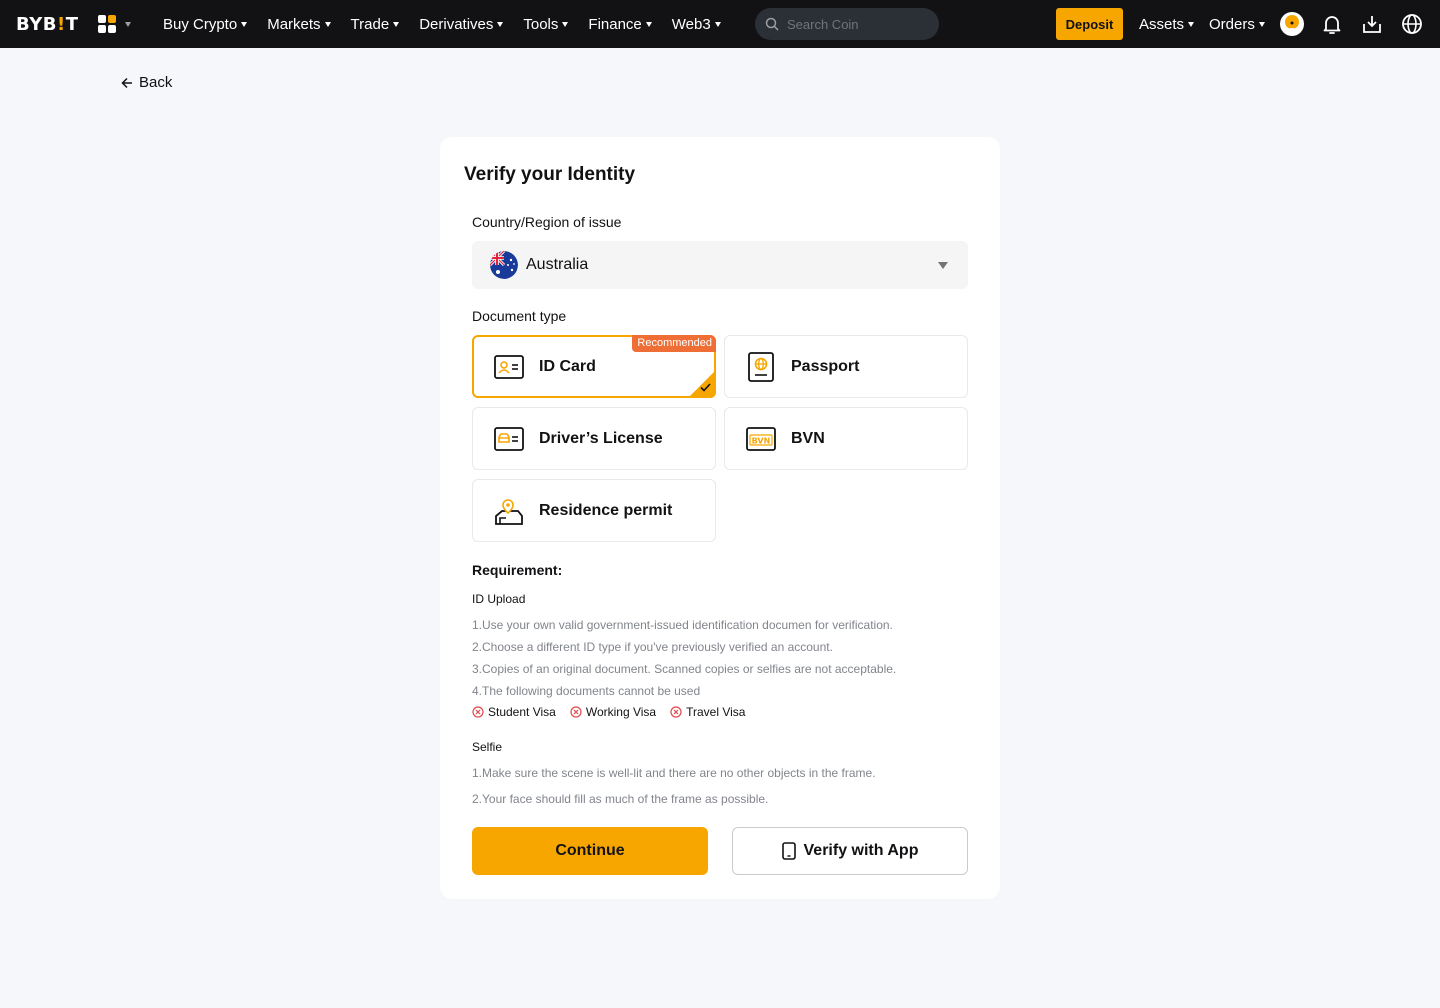 This screenshot has height=1008, width=1440. I want to click on doc-option-drivers-license: Driver’s License, so click(594, 438).